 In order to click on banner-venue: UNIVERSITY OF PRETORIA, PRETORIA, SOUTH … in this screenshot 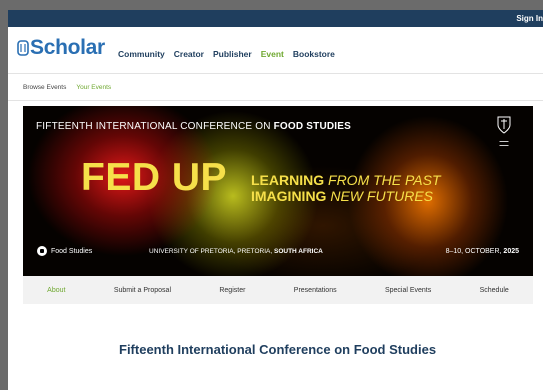, I will do `click(236, 251)`.